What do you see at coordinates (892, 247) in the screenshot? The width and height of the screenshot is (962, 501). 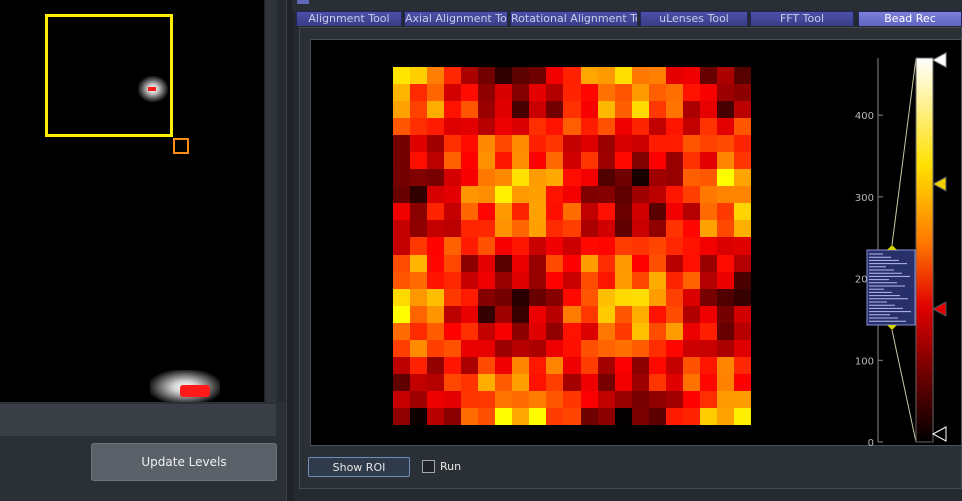 I see `region-top-handle` at bounding box center [892, 247].